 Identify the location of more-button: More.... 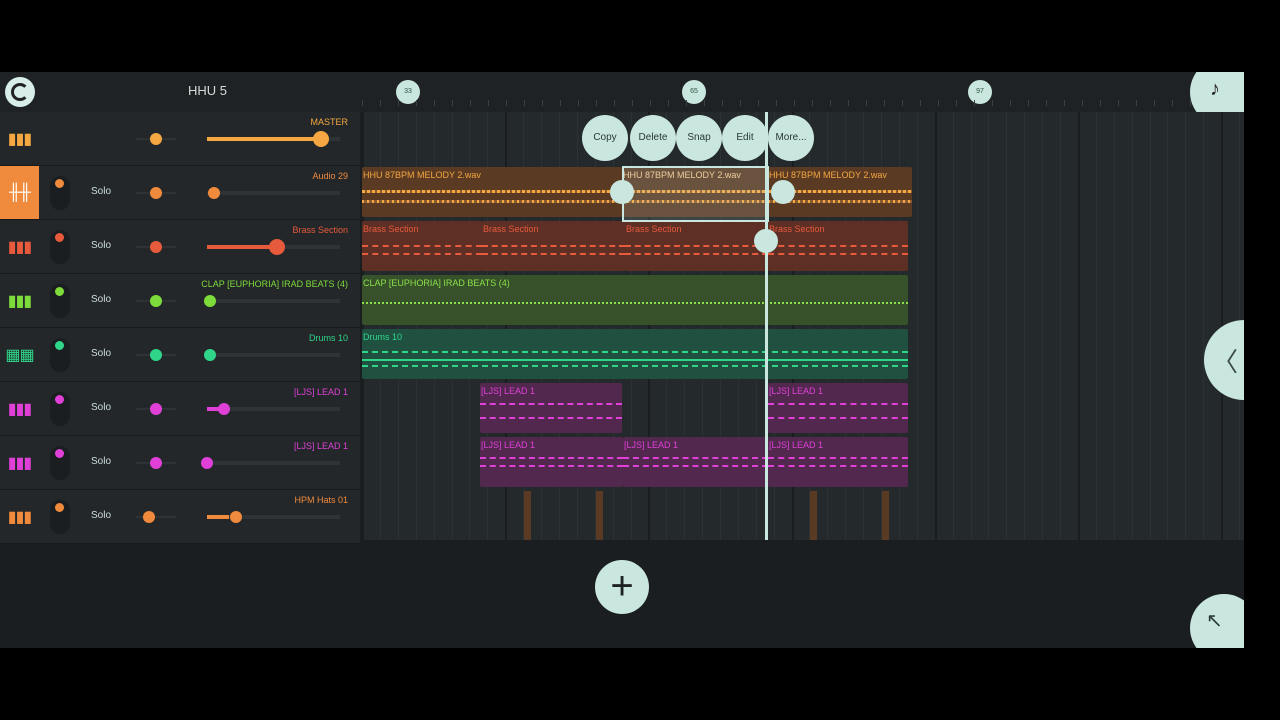
(791, 138).